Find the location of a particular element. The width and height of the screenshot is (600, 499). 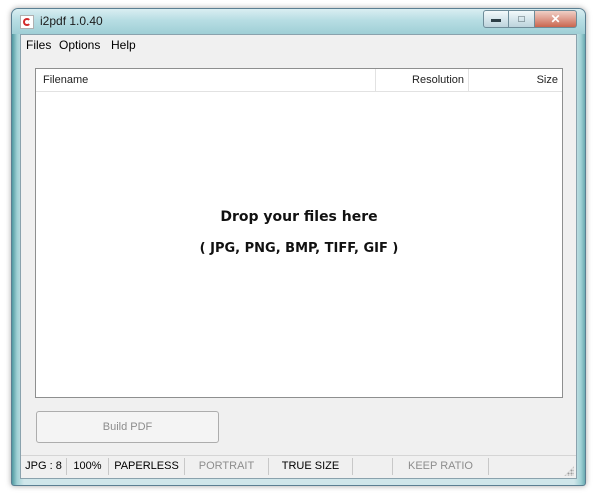

status-format-quality: JPG : 8 is located at coordinates (44, 466).